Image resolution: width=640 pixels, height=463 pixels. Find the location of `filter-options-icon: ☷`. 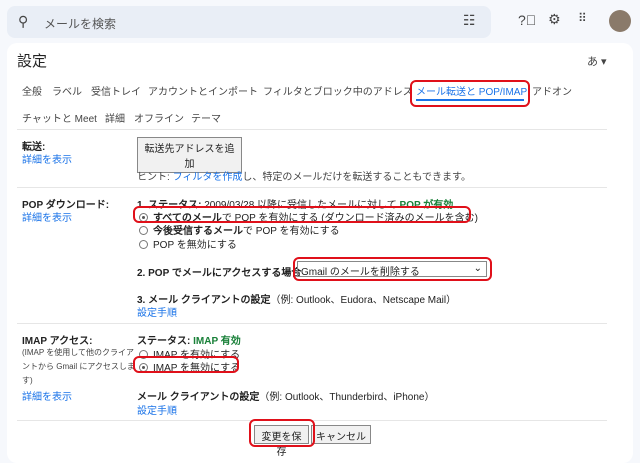

filter-options-icon: ☷ is located at coordinates (469, 20).